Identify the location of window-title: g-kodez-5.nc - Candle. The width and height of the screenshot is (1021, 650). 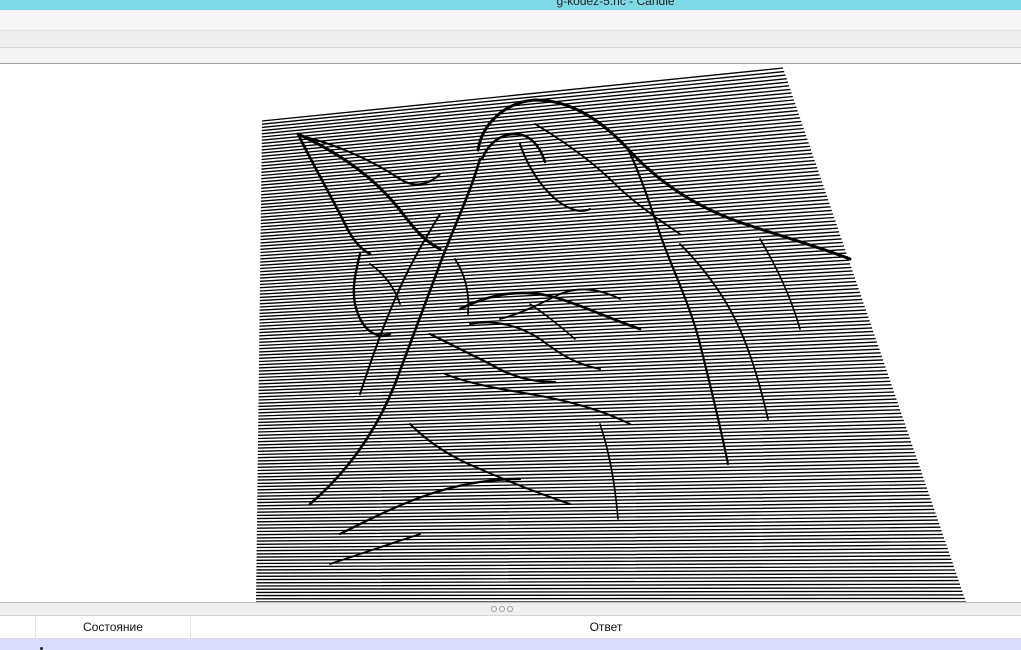
(615, 4).